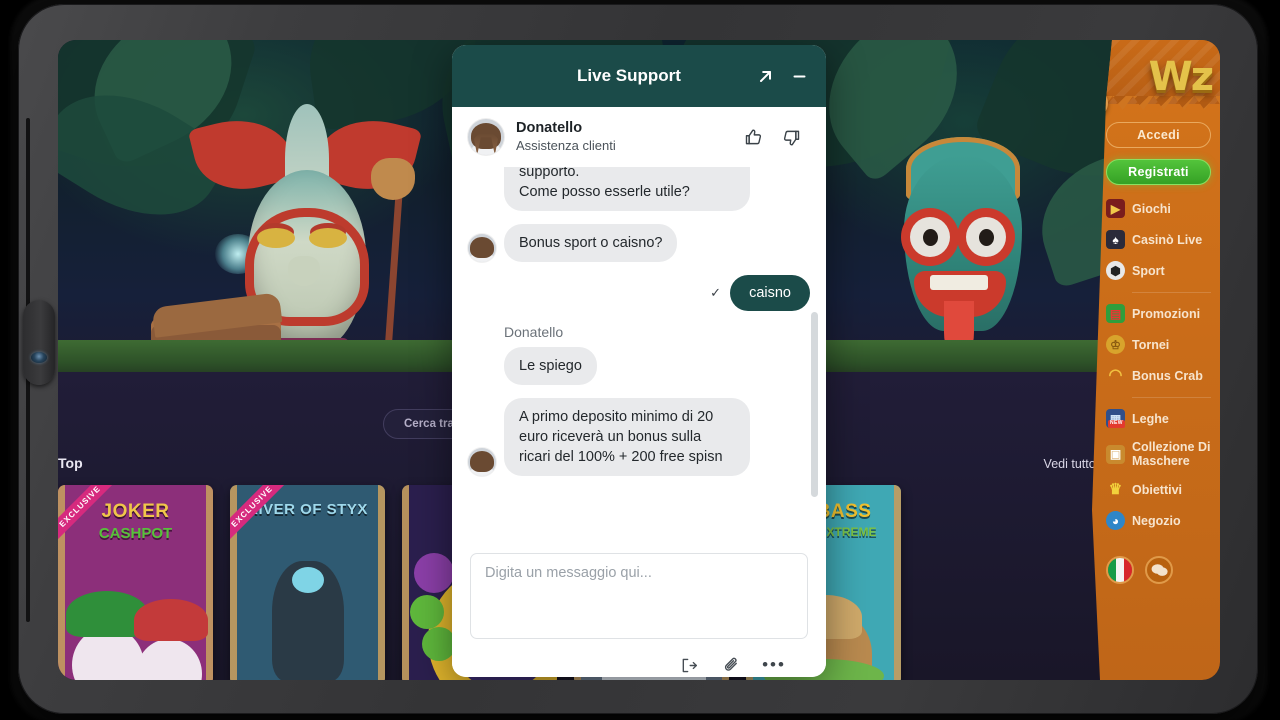 The height and width of the screenshot is (720, 1280). I want to click on language-flag-italy-icon, so click(1120, 570).